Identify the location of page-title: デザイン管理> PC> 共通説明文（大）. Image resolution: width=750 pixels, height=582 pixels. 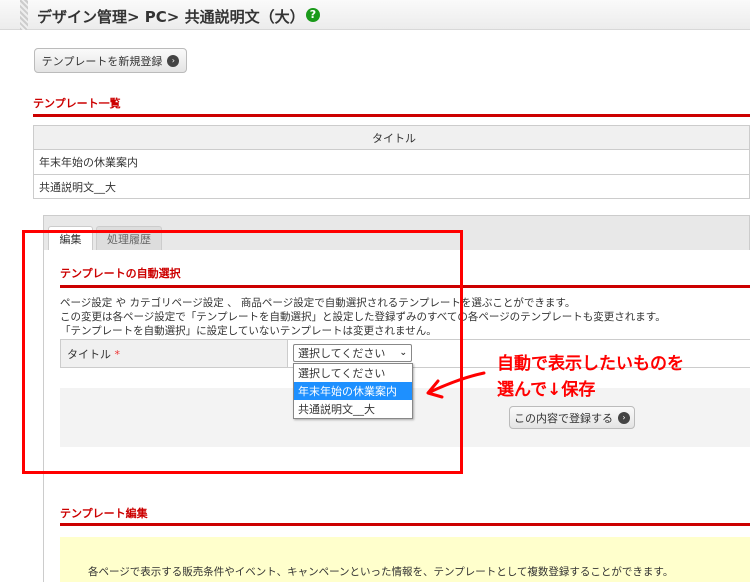
(171, 17).